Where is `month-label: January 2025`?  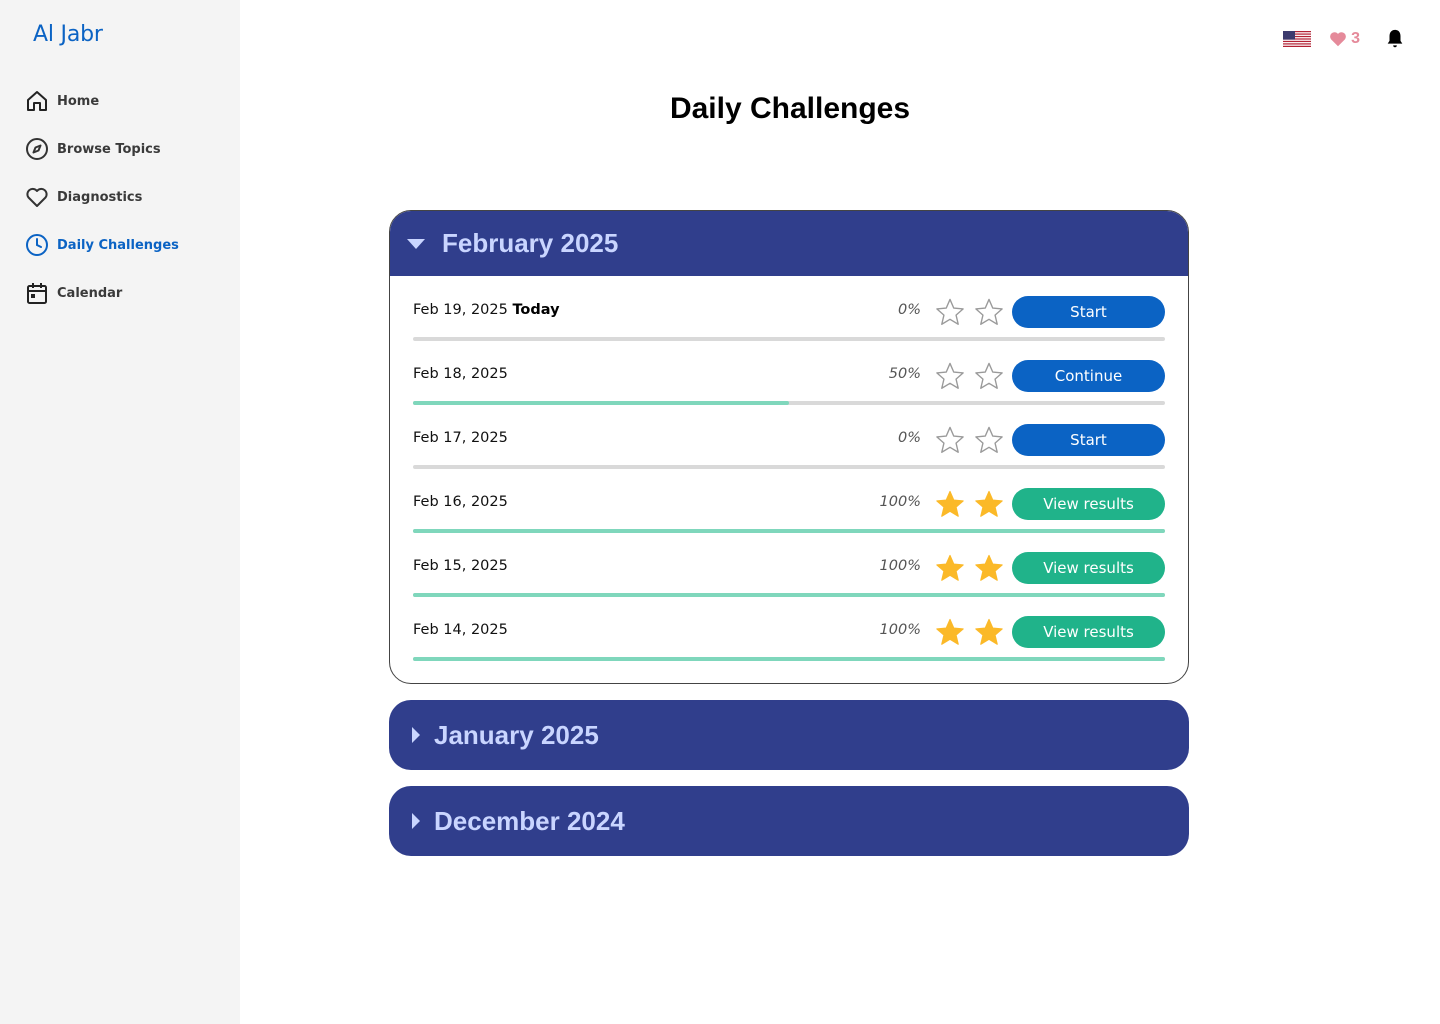
month-label: January 2025 is located at coordinates (516, 734).